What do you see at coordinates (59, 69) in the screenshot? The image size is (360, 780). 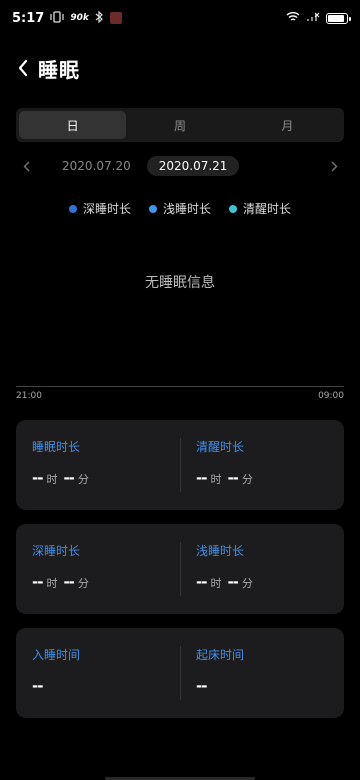 I see `page-title: 睡眠` at bounding box center [59, 69].